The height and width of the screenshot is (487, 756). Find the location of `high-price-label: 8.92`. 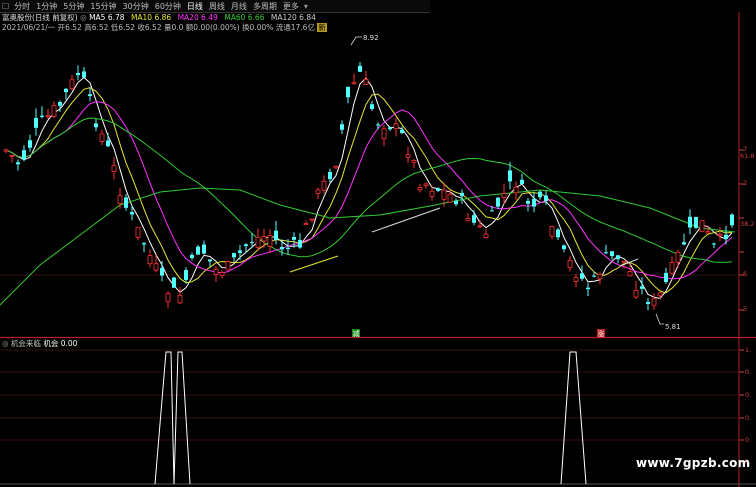

high-price-label: 8.92 is located at coordinates (371, 38).